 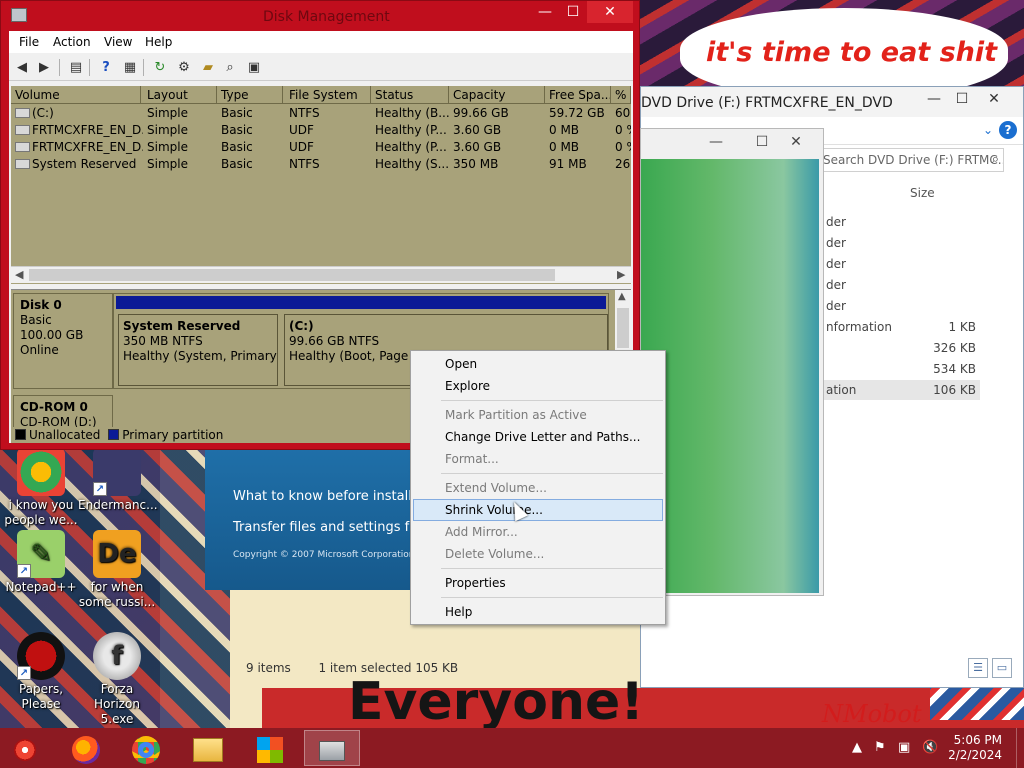 I want to click on desktop-icon-label: Notepad++, so click(x=41, y=587).